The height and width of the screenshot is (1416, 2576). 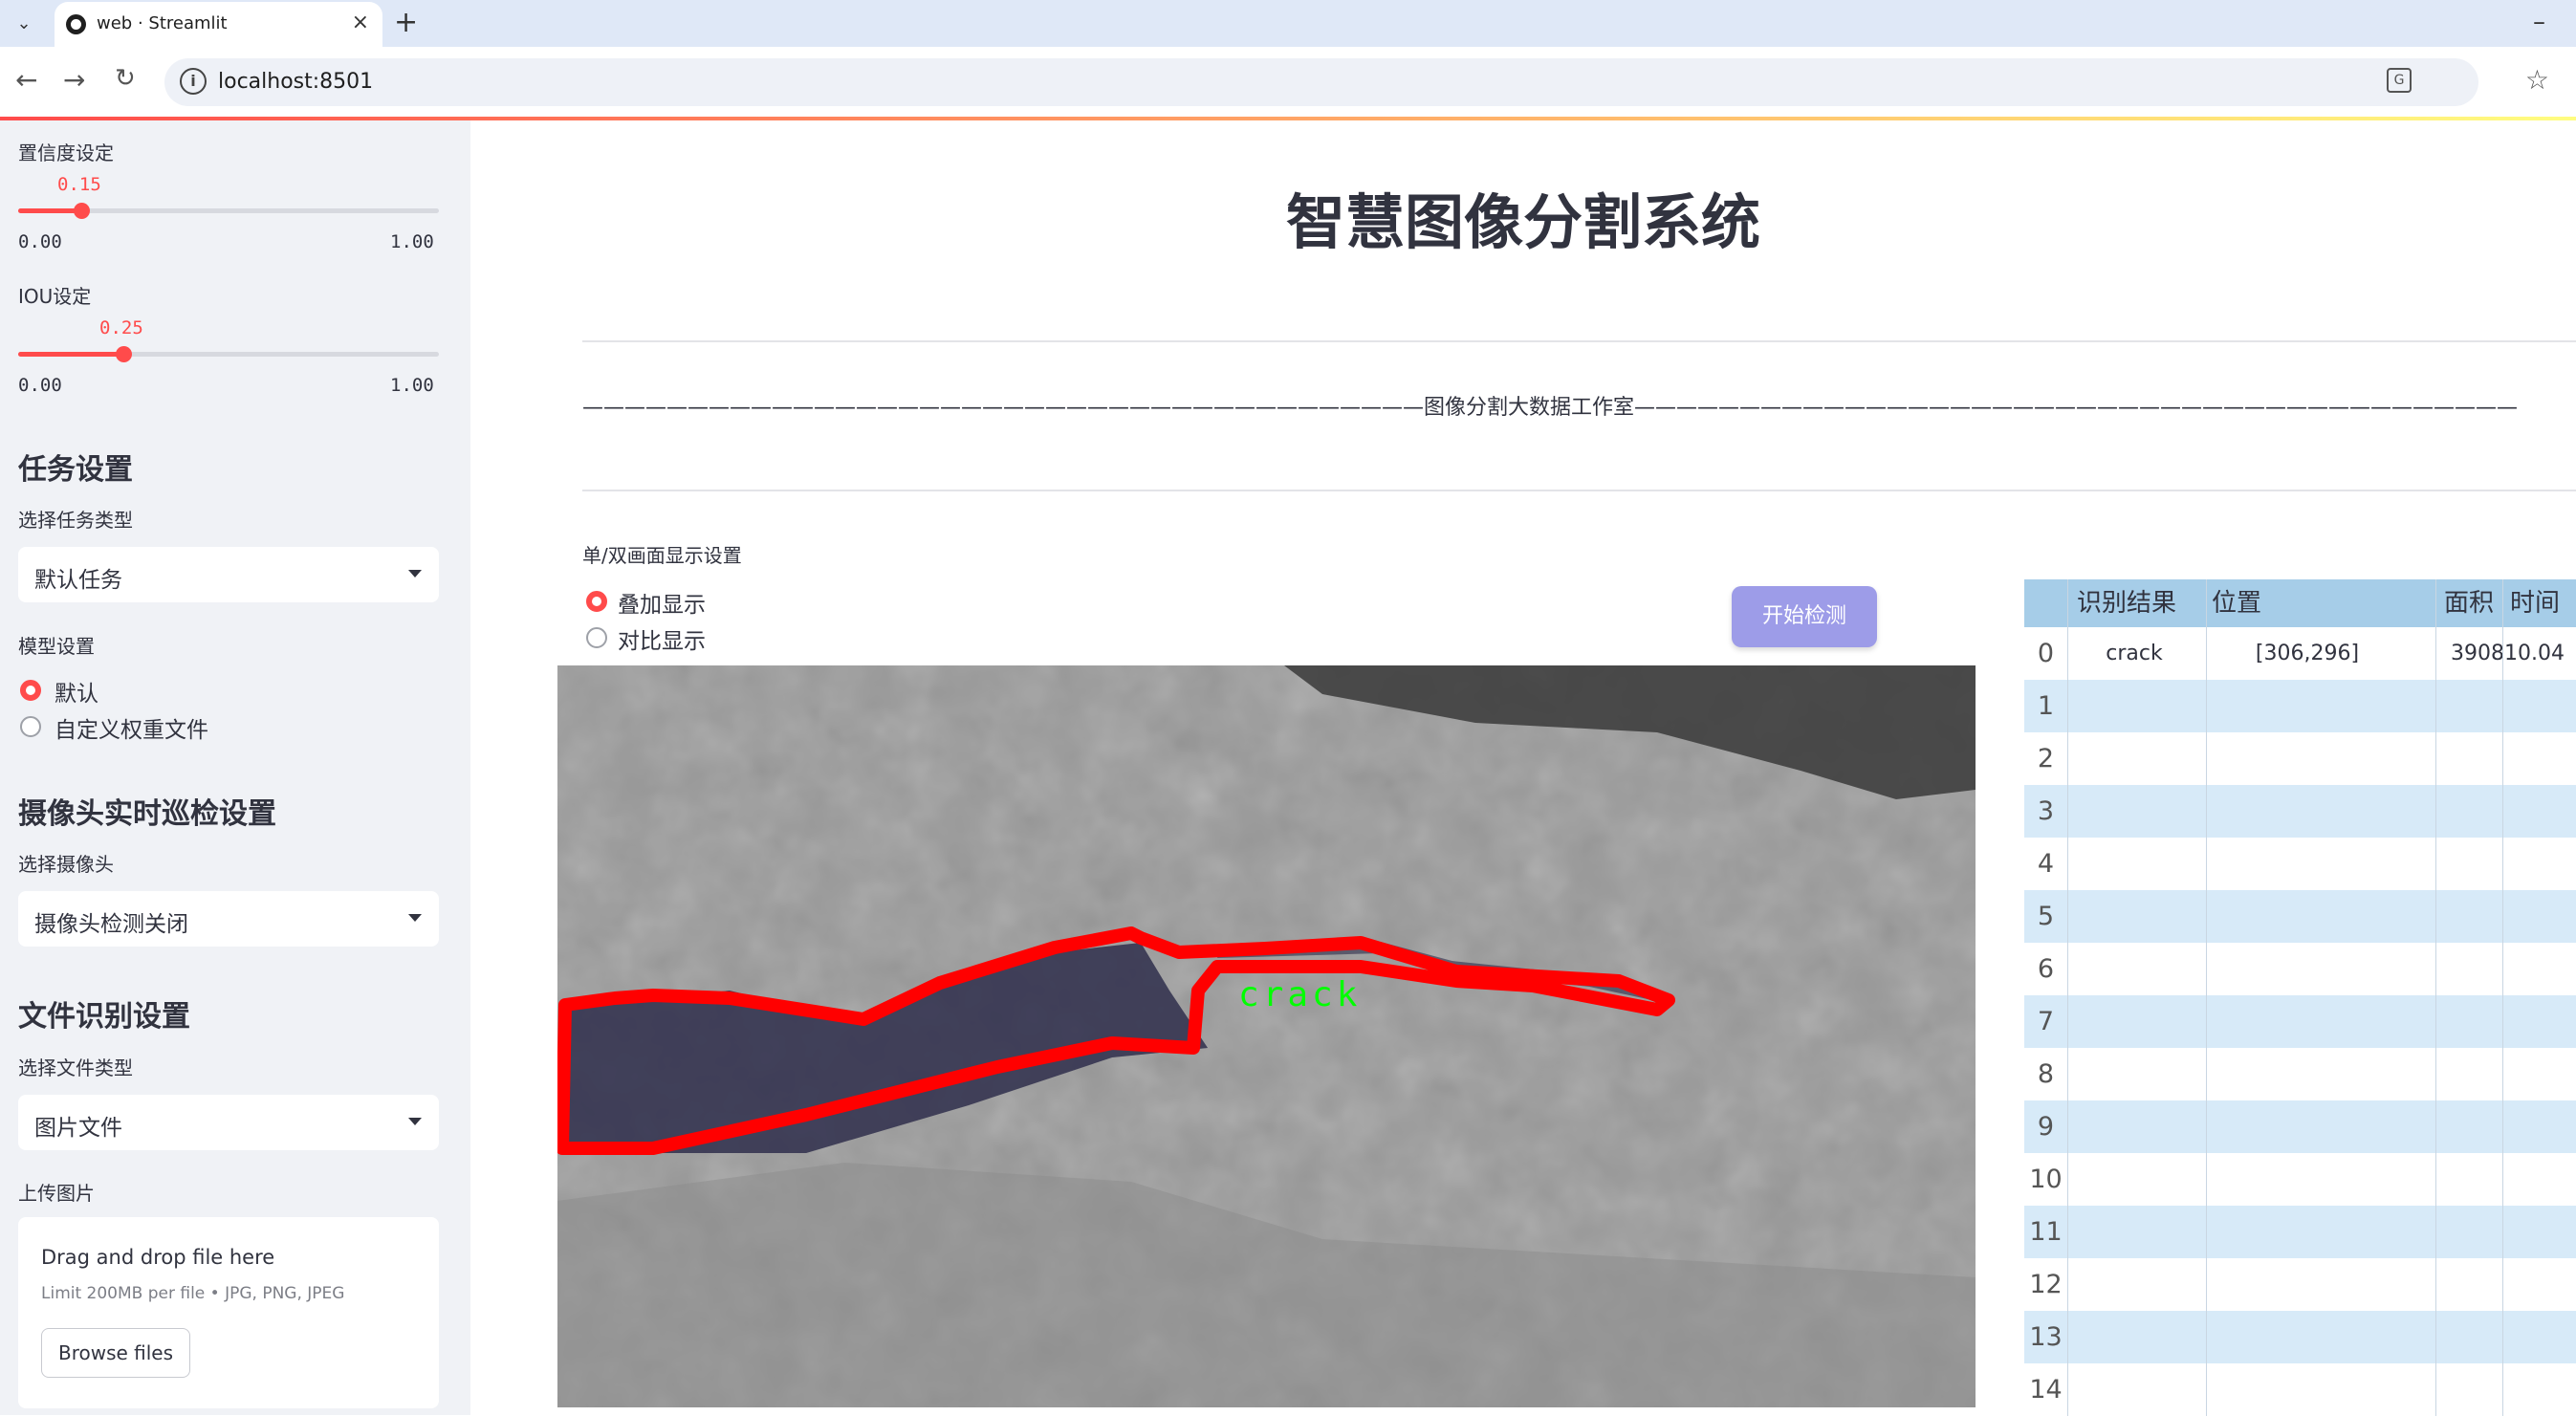 I want to click on iou-slider, so click(x=228, y=354).